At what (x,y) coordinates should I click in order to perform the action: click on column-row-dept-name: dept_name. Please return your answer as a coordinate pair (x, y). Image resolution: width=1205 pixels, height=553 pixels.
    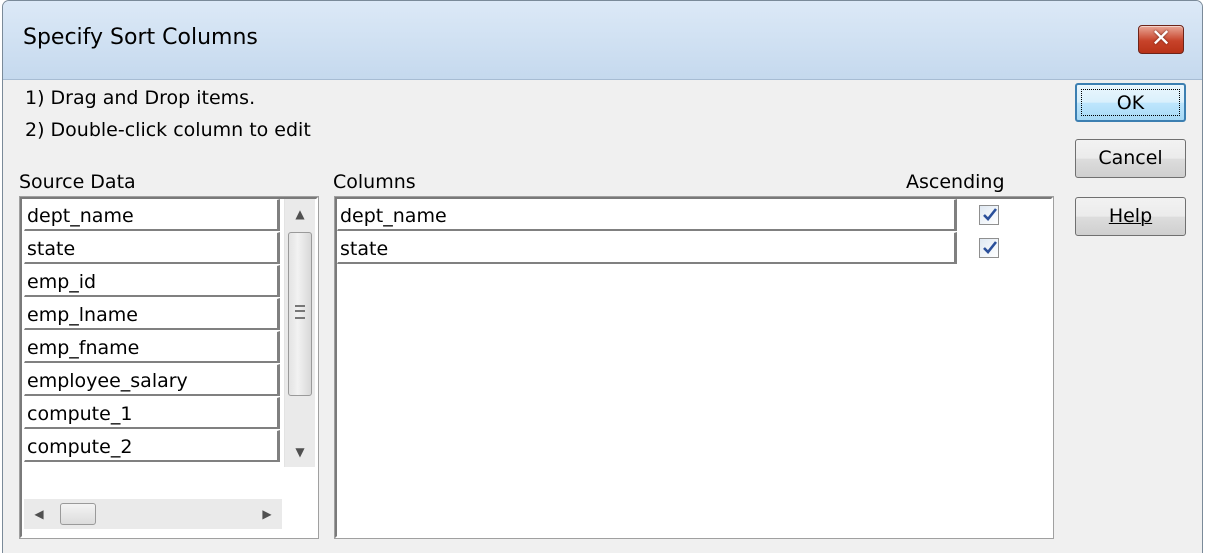
    Looking at the image, I should click on (647, 215).